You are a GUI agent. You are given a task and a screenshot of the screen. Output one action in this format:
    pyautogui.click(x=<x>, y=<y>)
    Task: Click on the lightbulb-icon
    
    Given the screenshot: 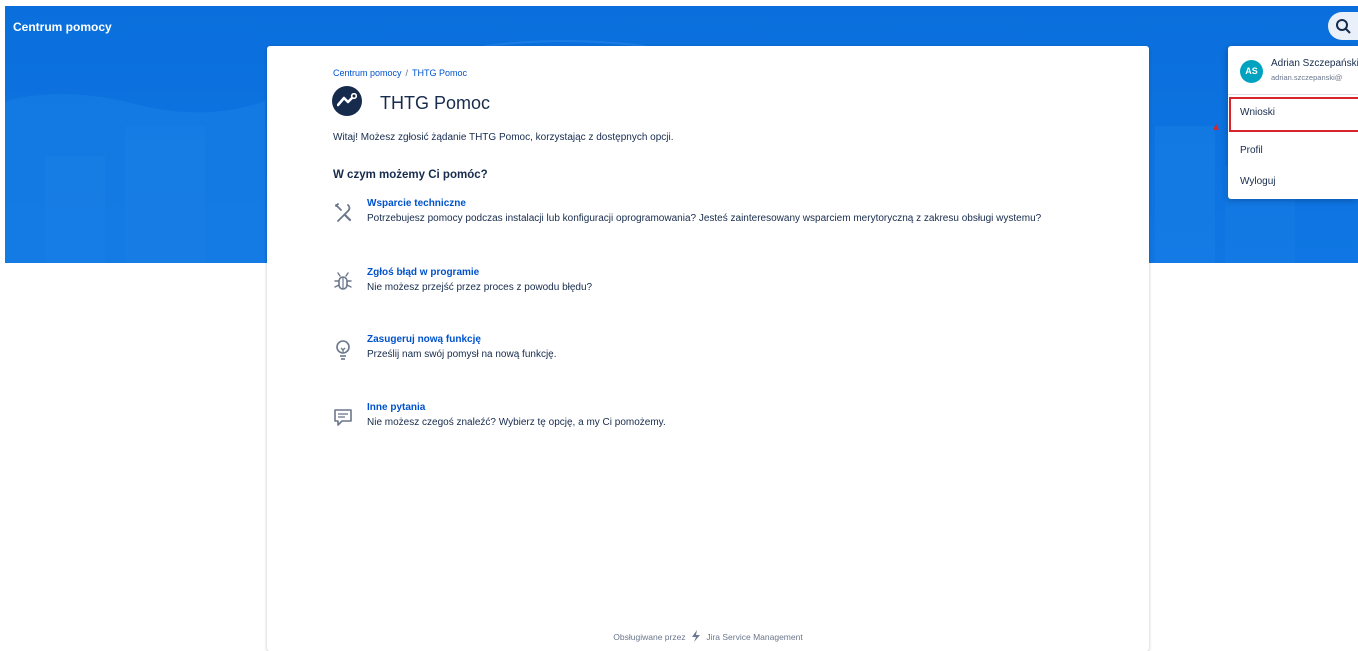 What is the action you would take?
    pyautogui.click(x=343, y=350)
    